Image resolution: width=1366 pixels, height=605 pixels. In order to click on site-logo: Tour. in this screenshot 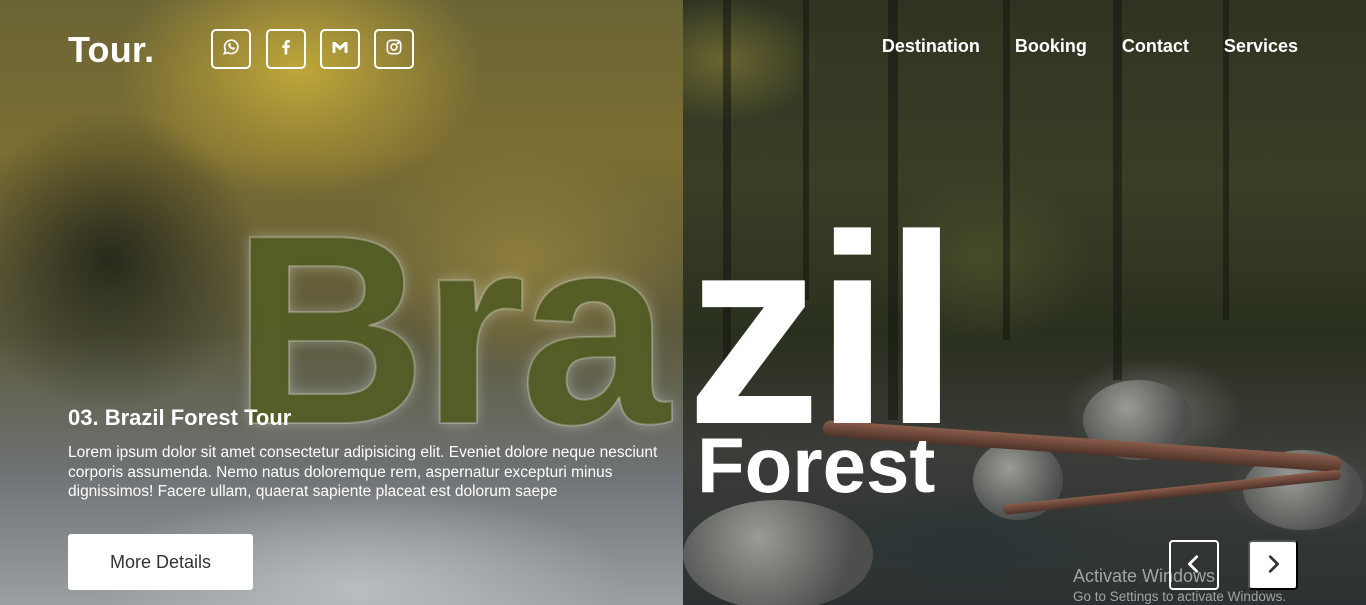, I will do `click(111, 50)`.